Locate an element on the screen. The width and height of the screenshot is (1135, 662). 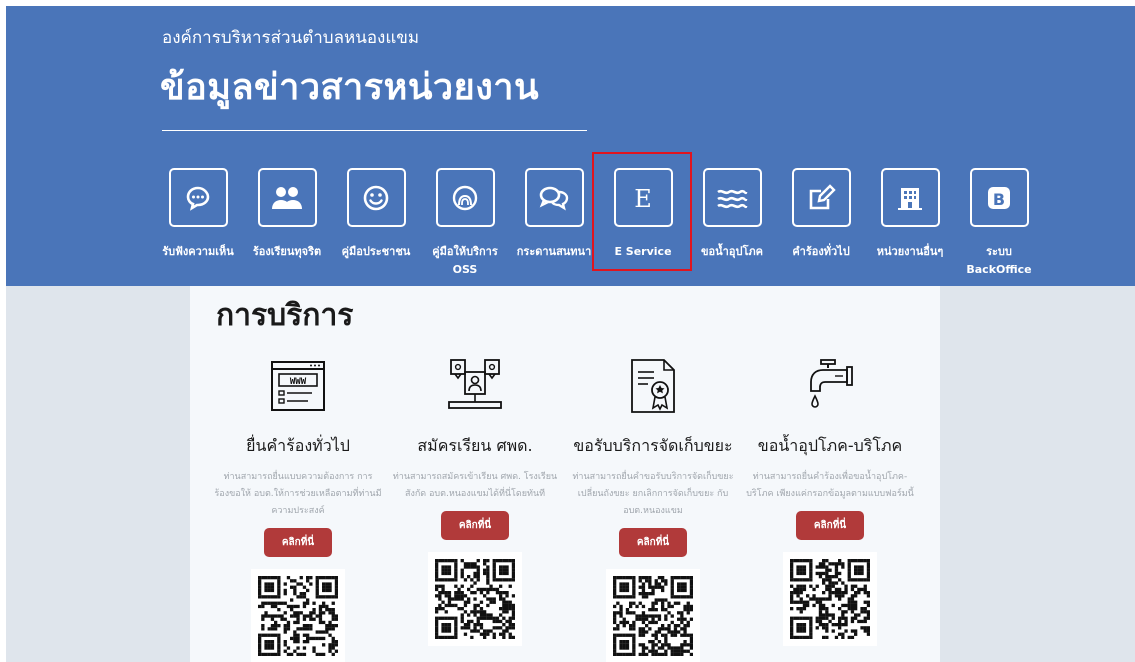
water-waves-icon is located at coordinates (732, 197).